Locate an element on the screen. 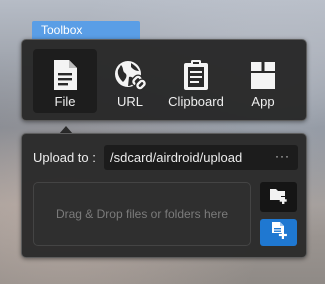 The width and height of the screenshot is (325, 284). upload-path-field: /sdcard/airdroid/upload ··· is located at coordinates (201, 157).